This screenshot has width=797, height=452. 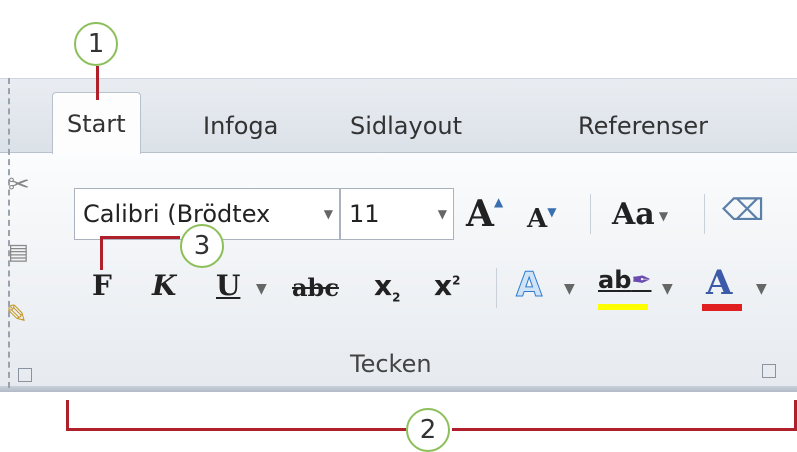 What do you see at coordinates (480, 214) in the screenshot?
I see `grow-font-label: A` at bounding box center [480, 214].